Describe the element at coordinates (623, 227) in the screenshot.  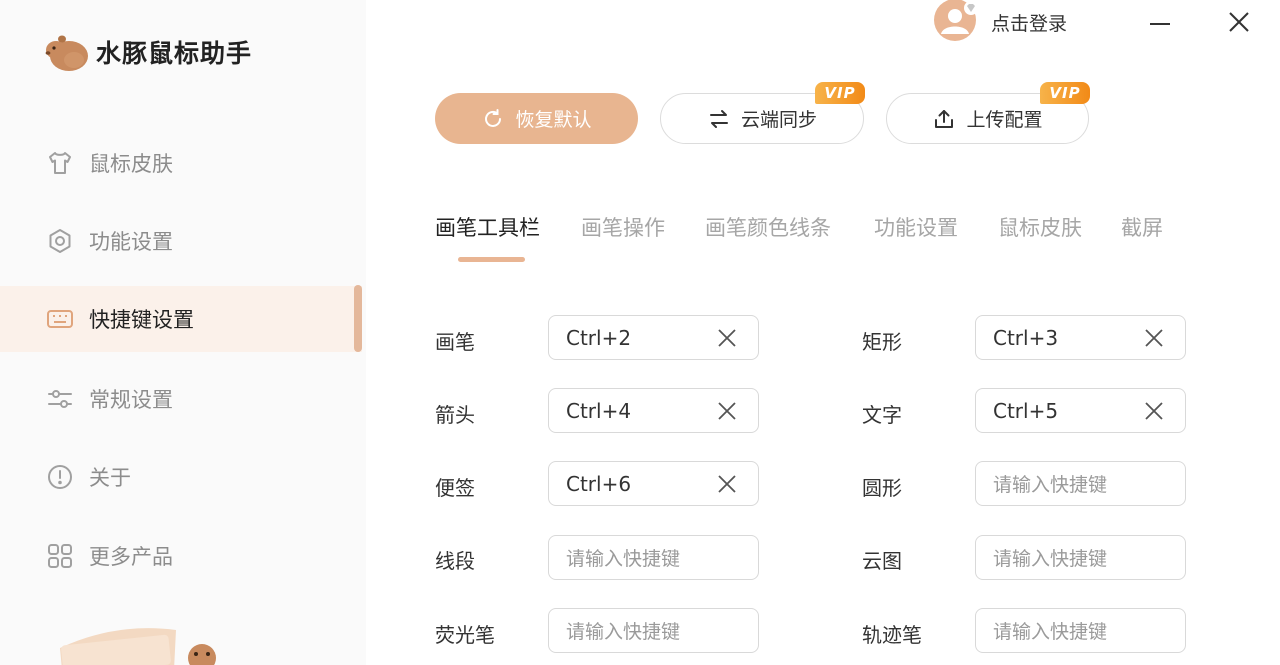
I see `tab-brush-operations: 画笔操作` at that location.